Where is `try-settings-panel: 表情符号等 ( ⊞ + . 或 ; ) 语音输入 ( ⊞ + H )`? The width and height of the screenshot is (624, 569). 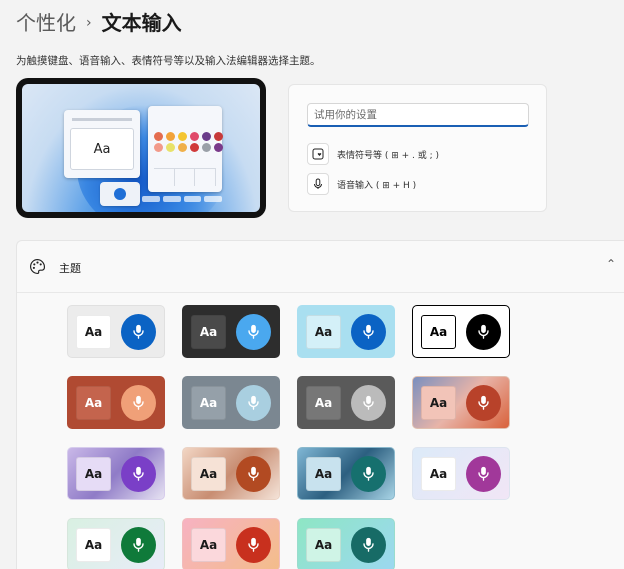 try-settings-panel: 表情符号等 ( ⊞ + . 或 ; ) 语音输入 ( ⊞ + H ) is located at coordinates (417, 148).